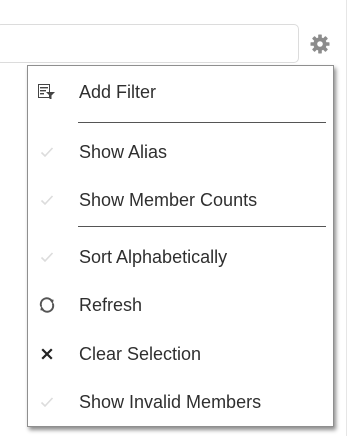  I want to click on menu-item-show-invalid-members: Show Invalid Members, so click(180, 402).